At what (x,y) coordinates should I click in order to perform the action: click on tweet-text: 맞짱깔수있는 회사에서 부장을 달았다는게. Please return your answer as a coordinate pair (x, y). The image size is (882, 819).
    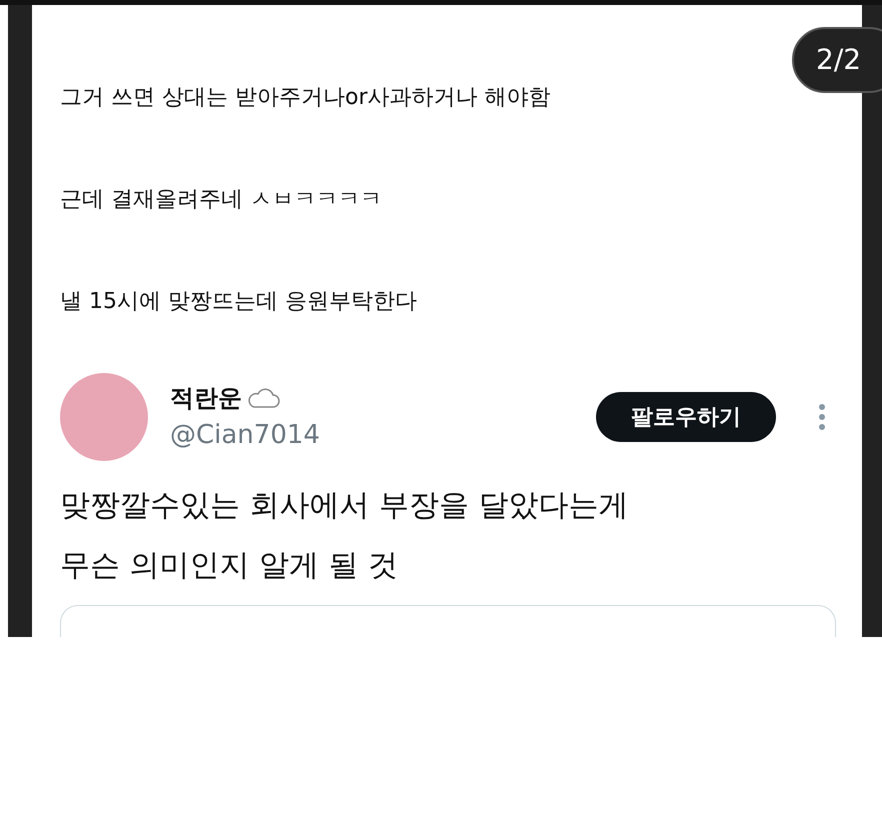
    Looking at the image, I should click on (345, 506).